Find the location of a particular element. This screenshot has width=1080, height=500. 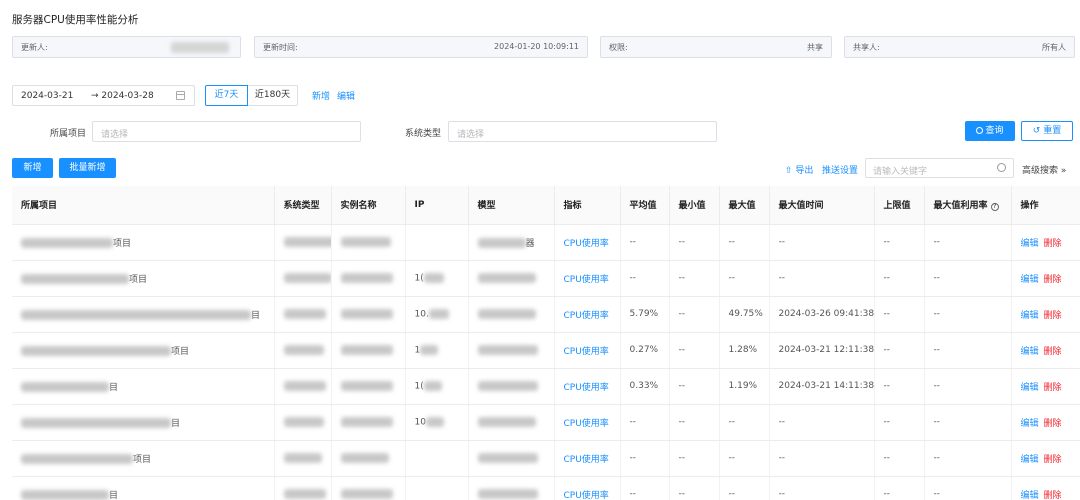

table-row: 目 CPU使用率 -- -- -- -- -- -- 编辑 删除 is located at coordinates (546, 488).